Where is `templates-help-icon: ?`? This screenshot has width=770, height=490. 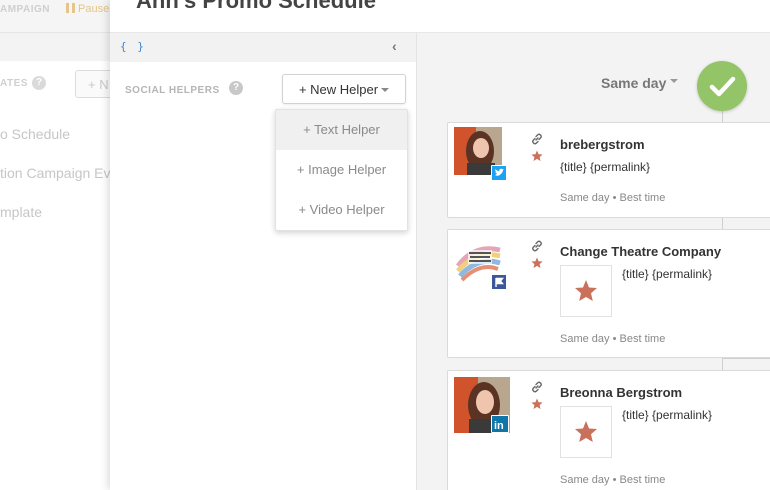 templates-help-icon: ? is located at coordinates (39, 83).